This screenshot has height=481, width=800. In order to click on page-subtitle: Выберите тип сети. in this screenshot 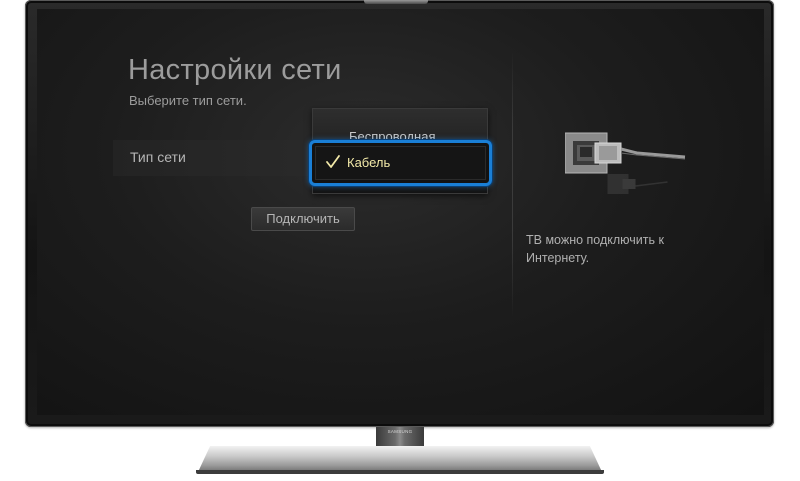, I will do `click(188, 100)`.